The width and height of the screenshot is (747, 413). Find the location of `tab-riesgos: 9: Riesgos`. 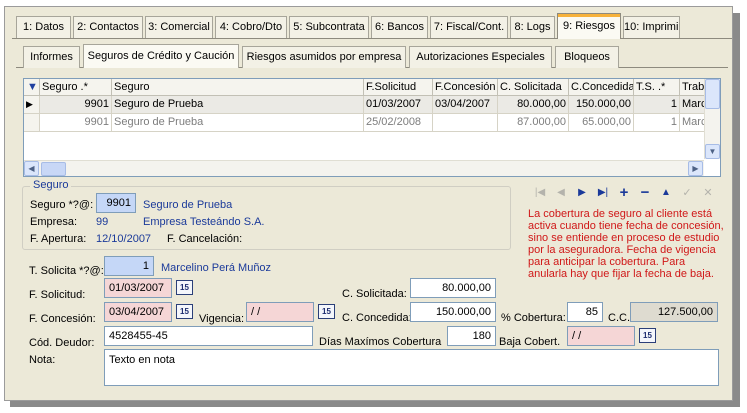

tab-riesgos: 9: Riesgos is located at coordinates (589, 26).